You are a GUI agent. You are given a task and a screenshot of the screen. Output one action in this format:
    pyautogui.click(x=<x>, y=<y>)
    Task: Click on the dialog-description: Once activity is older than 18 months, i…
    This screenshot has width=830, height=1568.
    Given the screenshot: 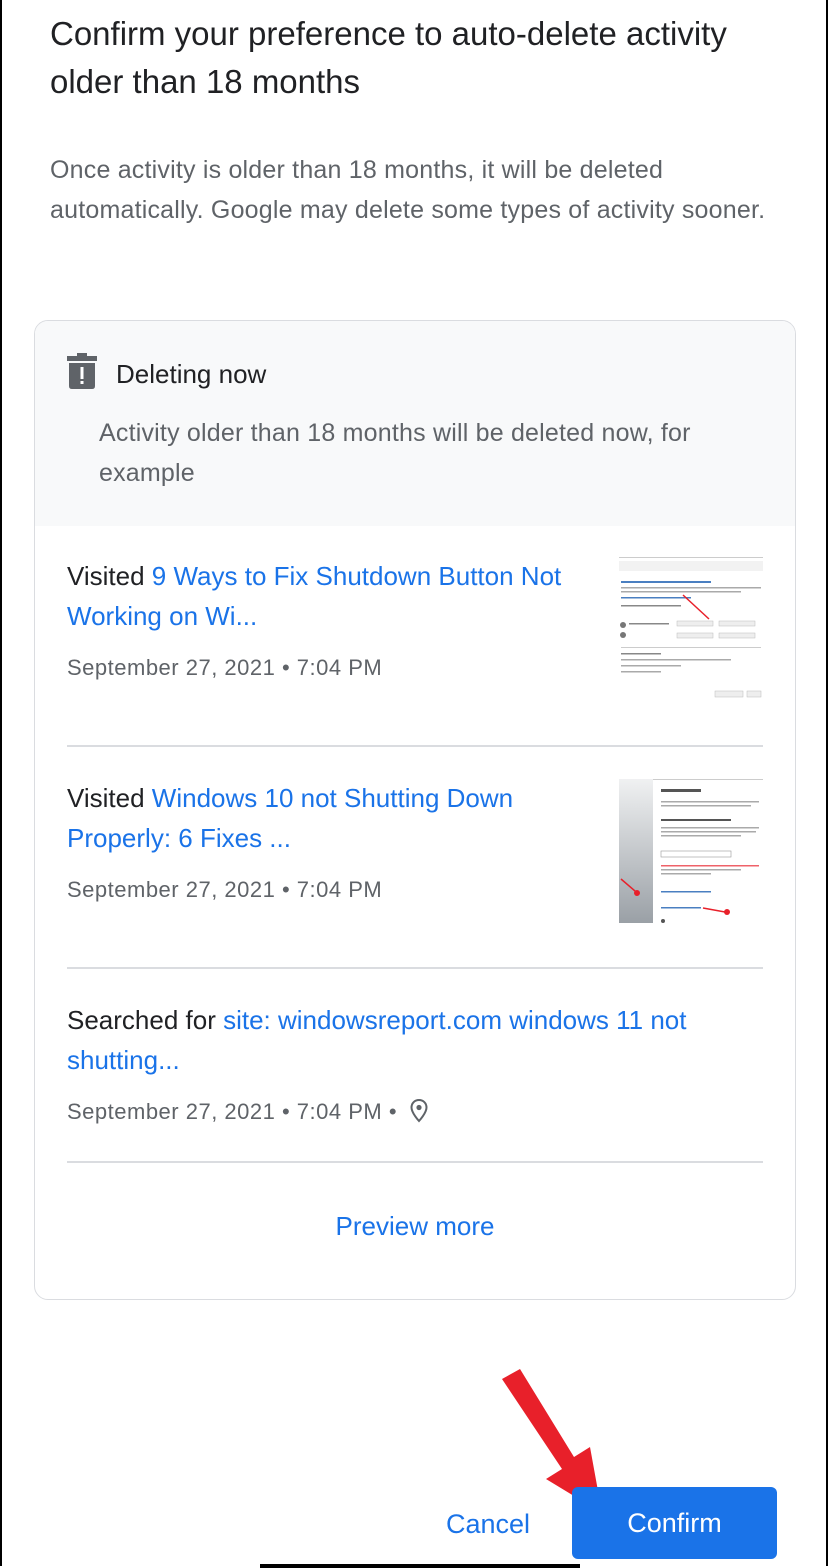 What is the action you would take?
    pyautogui.click(x=408, y=190)
    